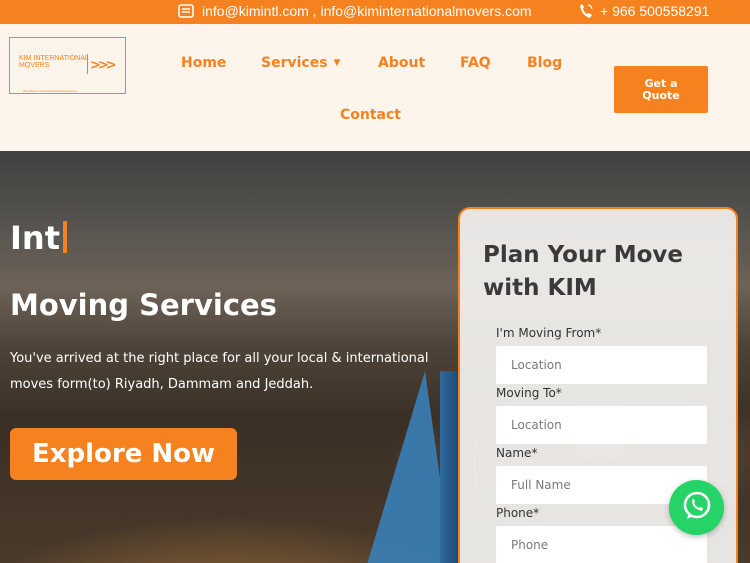 Image resolution: width=750 pixels, height=563 pixels. What do you see at coordinates (54, 62) in the screenshot?
I see `logo-text: KIM INTERNATIONAL MOVERS` at bounding box center [54, 62].